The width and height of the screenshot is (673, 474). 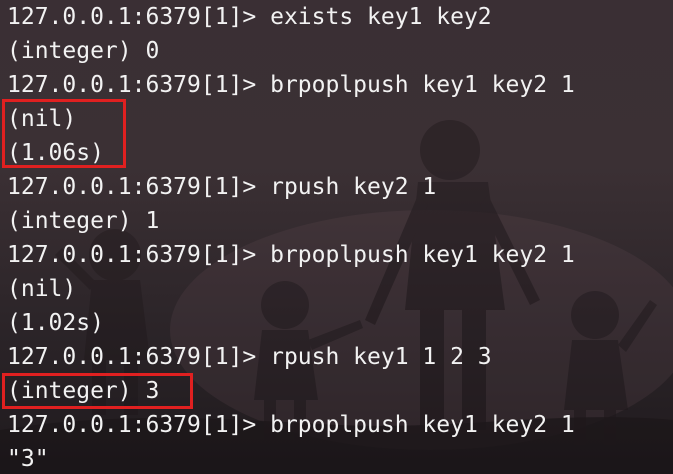 I want to click on prompt-line: 127.0.0.1:6379[1]> exists key1 key2, so click(x=249, y=17).